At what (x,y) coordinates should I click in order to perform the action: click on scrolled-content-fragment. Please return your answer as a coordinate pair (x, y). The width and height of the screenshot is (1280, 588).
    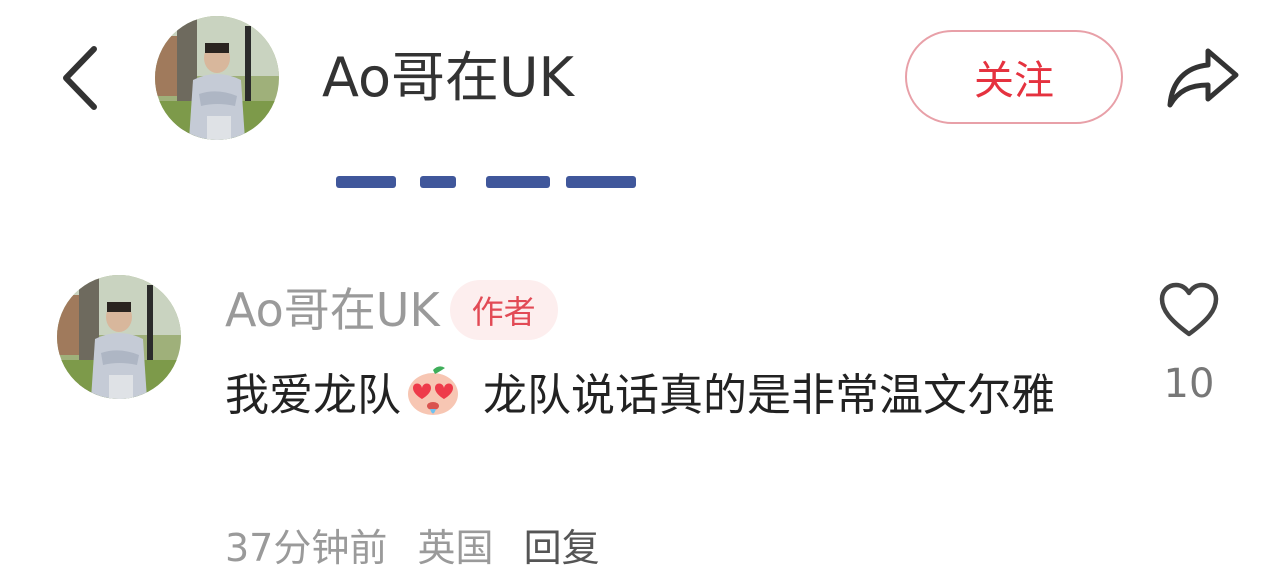
    Looking at the image, I should click on (485, 185).